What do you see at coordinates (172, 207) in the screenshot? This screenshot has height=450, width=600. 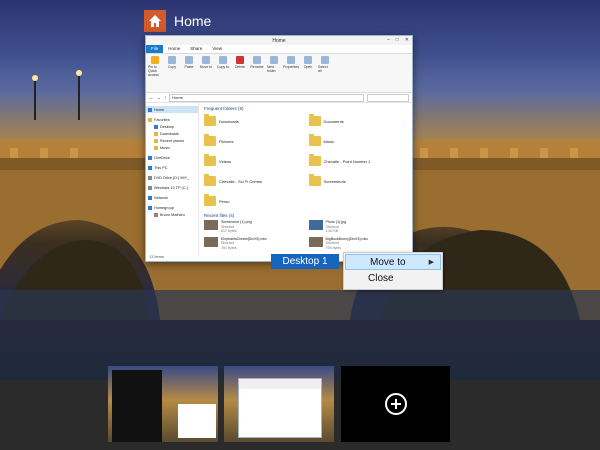 I see `nav-homegroup: Homegroup` at bounding box center [172, 207].